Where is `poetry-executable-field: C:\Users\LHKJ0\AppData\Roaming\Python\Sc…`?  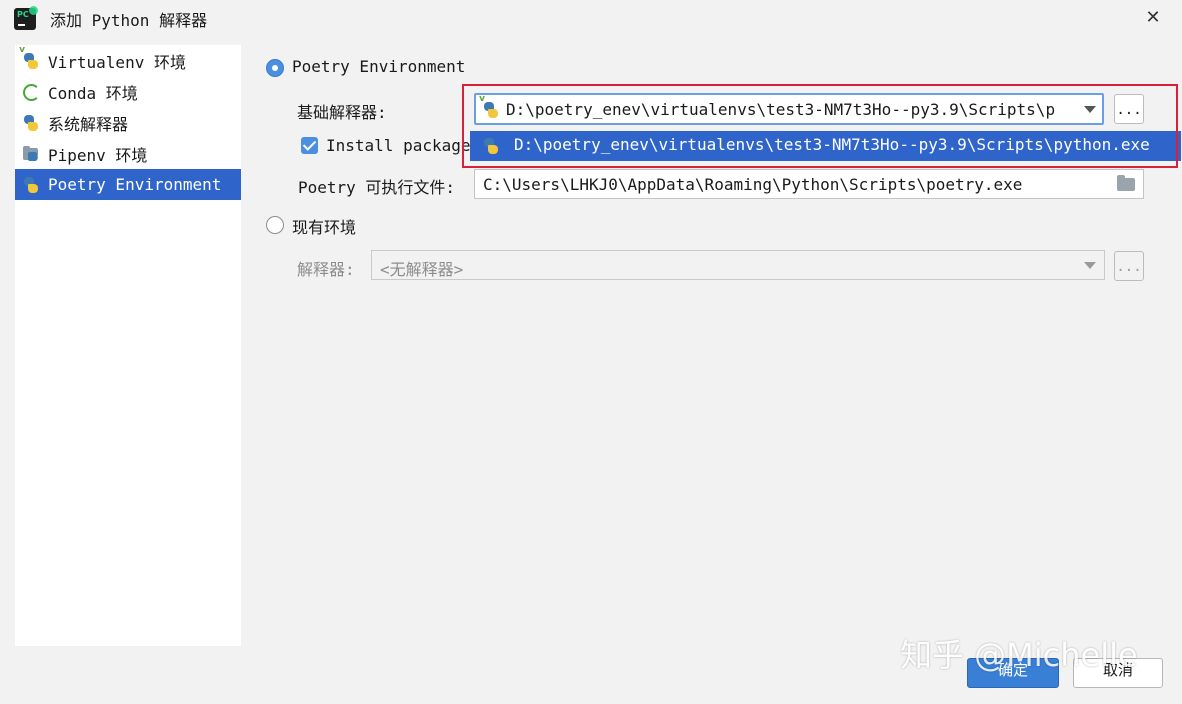
poetry-executable-field: C:\Users\LHKJ0\AppData\Roaming\Python\Sc… is located at coordinates (809, 184).